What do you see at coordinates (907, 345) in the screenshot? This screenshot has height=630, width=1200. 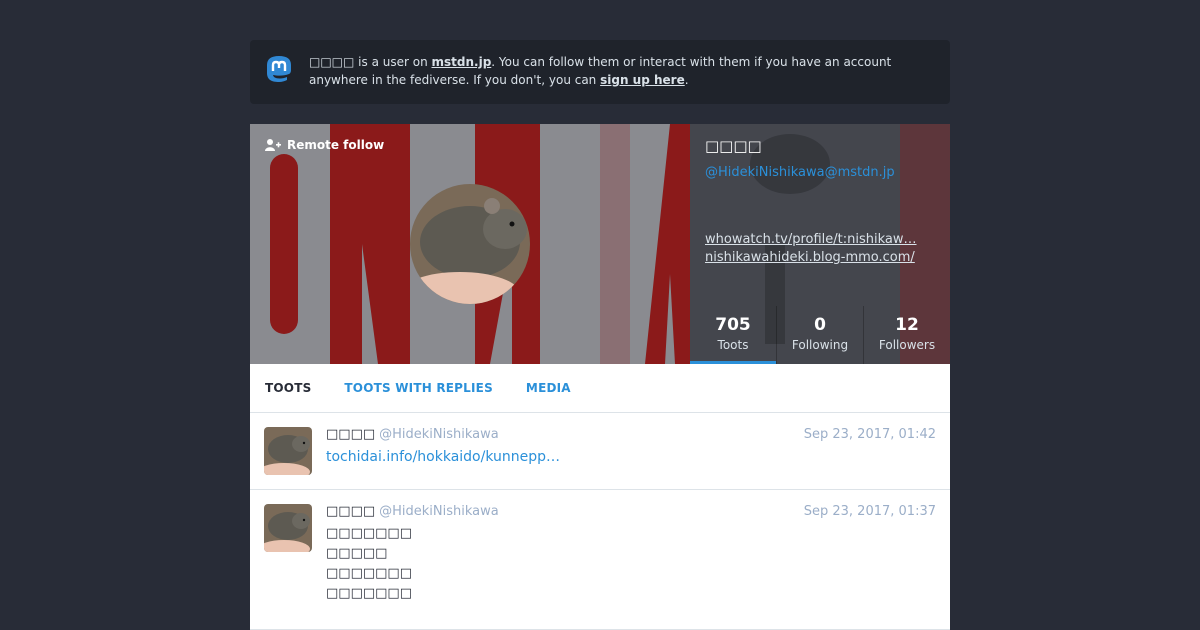 I see `counter-label: Followers` at bounding box center [907, 345].